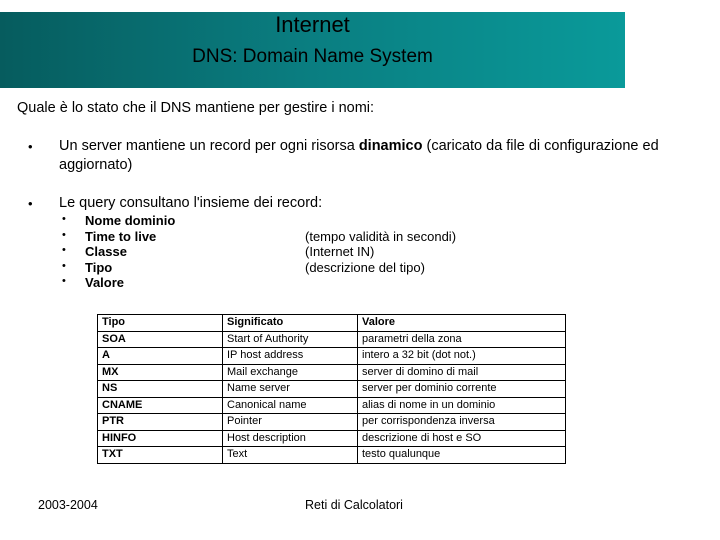 The height and width of the screenshot is (540, 720). I want to click on table-cell-type: MX, so click(160, 372).